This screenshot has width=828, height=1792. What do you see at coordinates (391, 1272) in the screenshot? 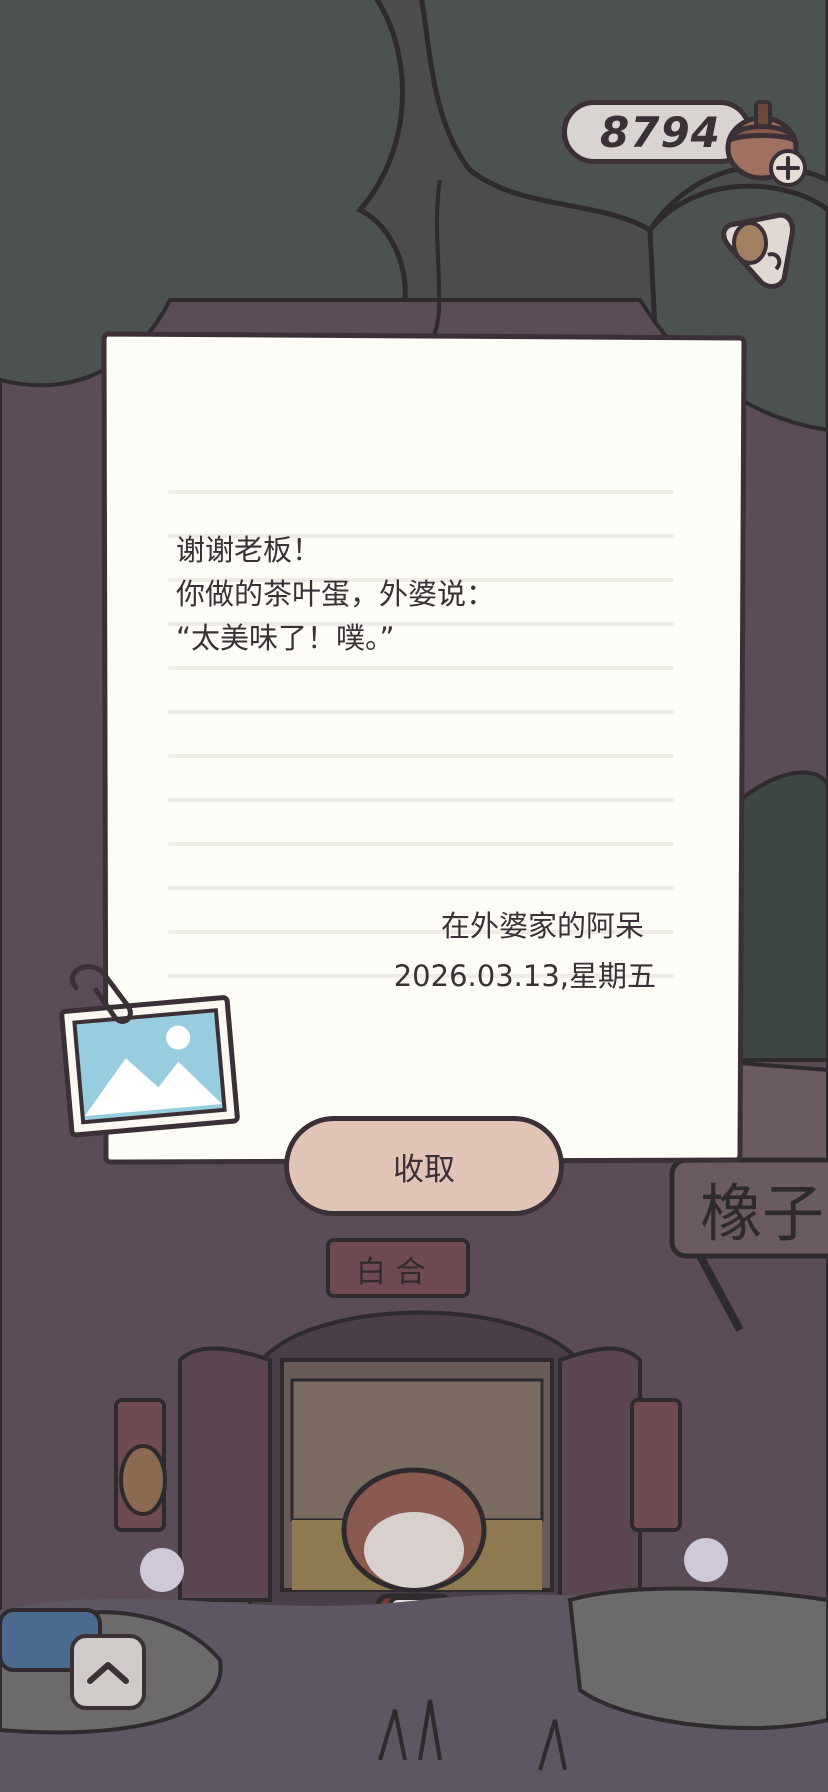
I see `svg-text: 白 合` at bounding box center [391, 1272].